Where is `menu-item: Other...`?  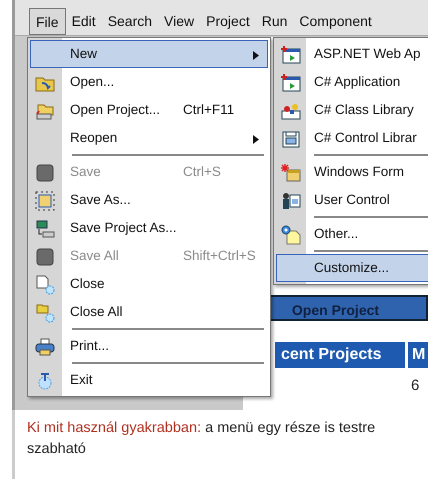 menu-item: Other... is located at coordinates (352, 234).